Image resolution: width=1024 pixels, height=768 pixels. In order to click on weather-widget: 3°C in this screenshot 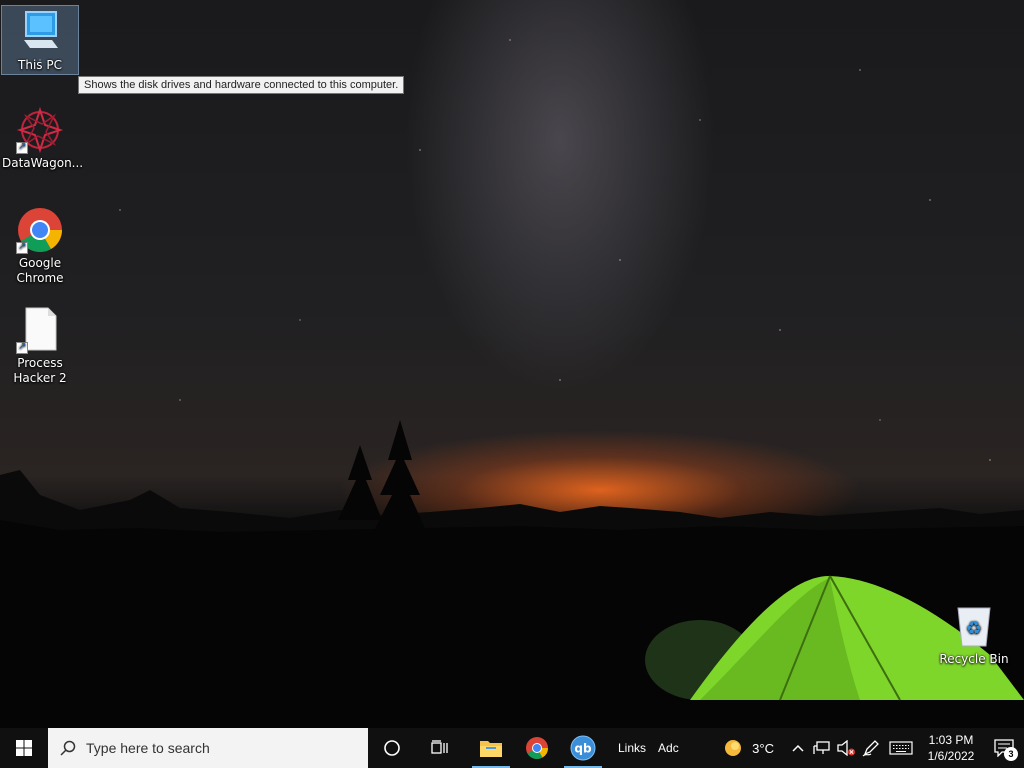, I will do `click(748, 748)`.